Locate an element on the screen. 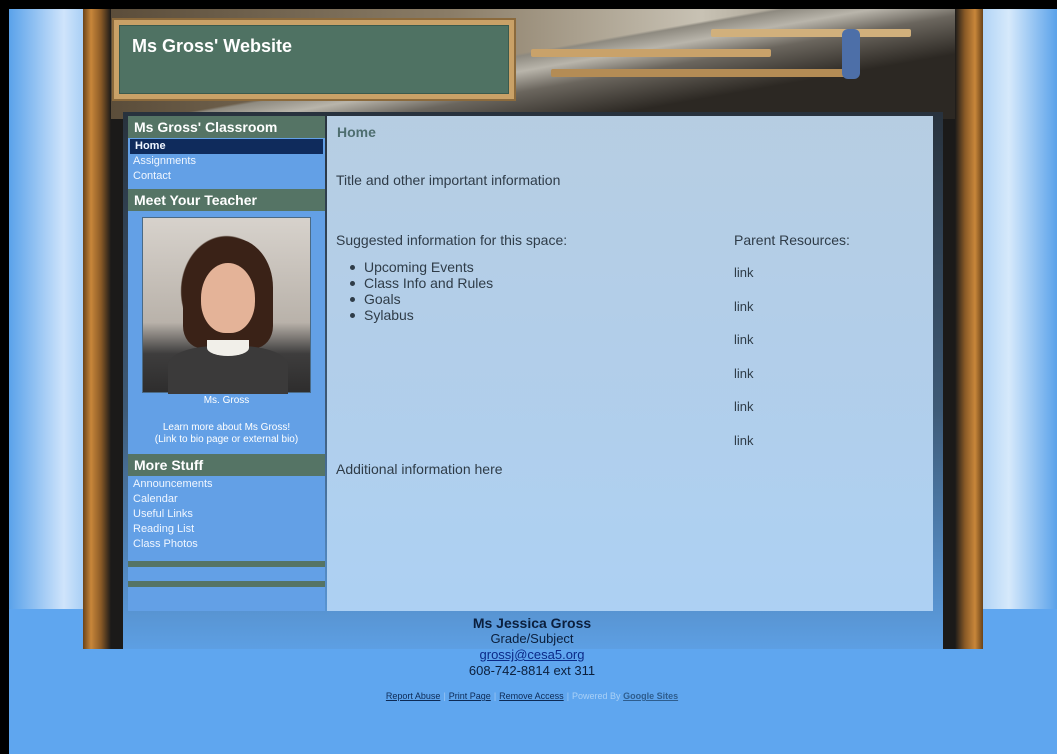 Image resolution: width=1057 pixels, height=754 pixels. remove-access-link: Remove Access is located at coordinates (531, 696).